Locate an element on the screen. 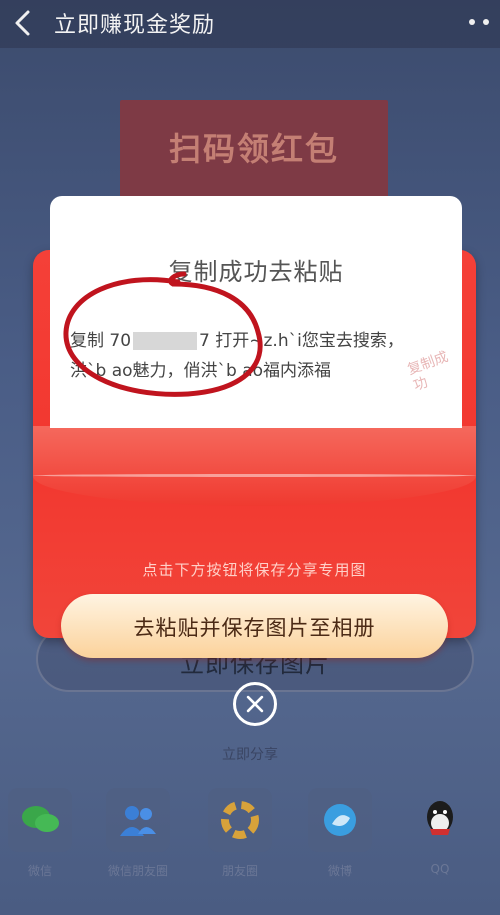  share-item-moments: 朋友圈 is located at coordinates (240, 833).